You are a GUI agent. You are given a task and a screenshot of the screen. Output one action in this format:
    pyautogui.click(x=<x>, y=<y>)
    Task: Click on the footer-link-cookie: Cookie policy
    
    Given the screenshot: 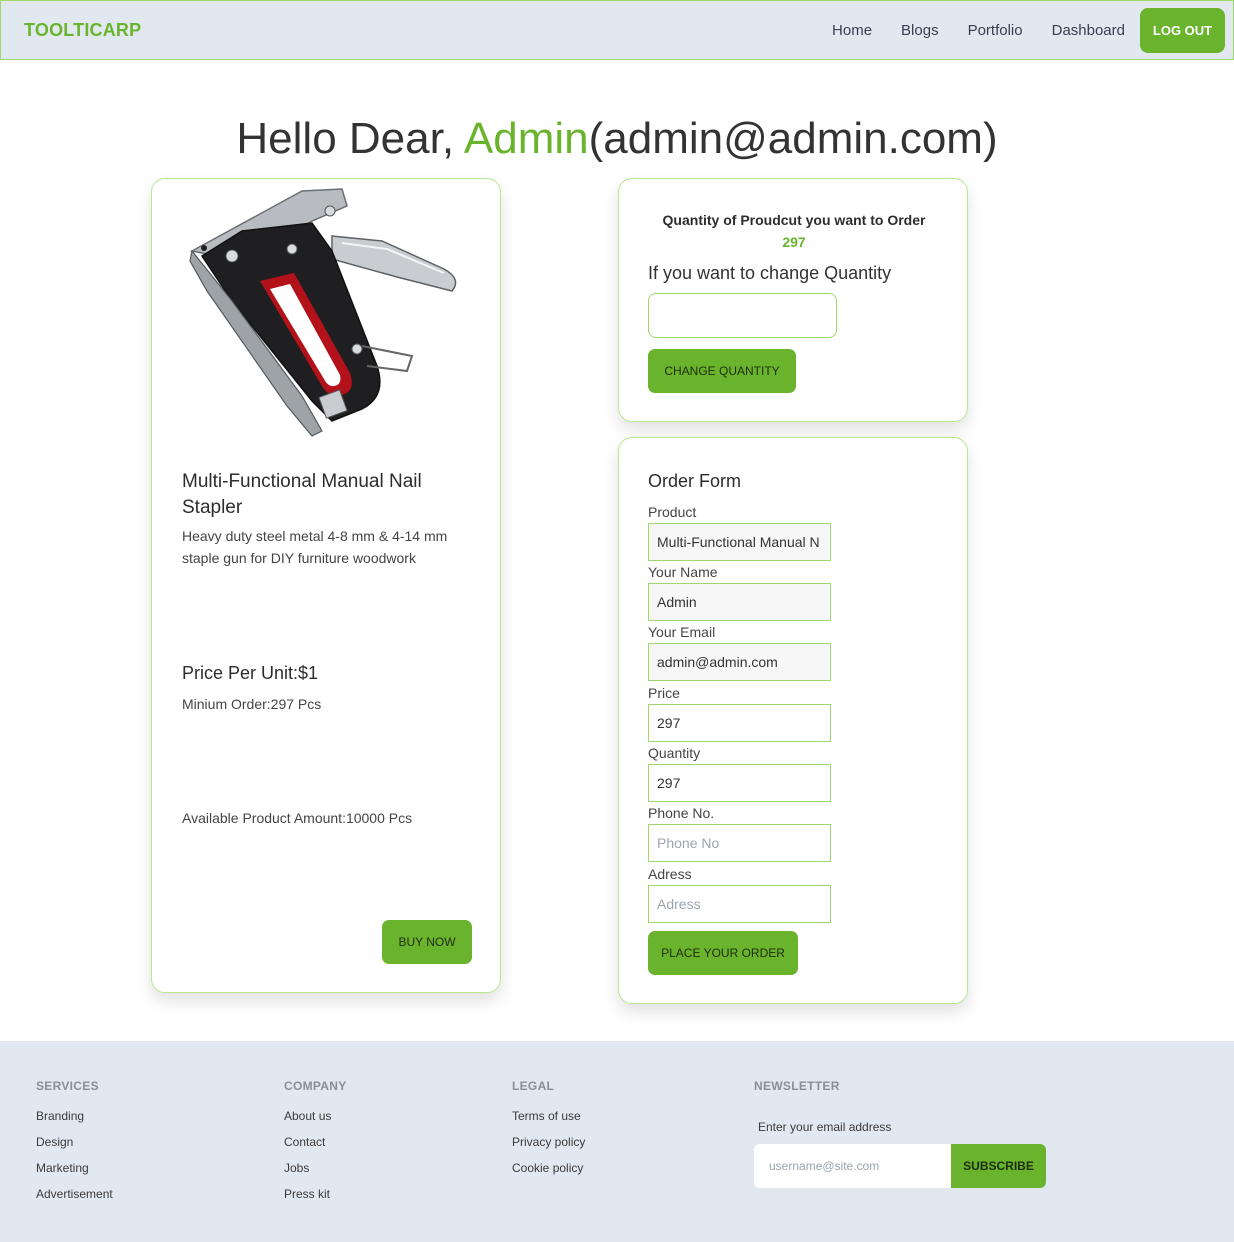 What is the action you would take?
    pyautogui.click(x=548, y=1174)
    